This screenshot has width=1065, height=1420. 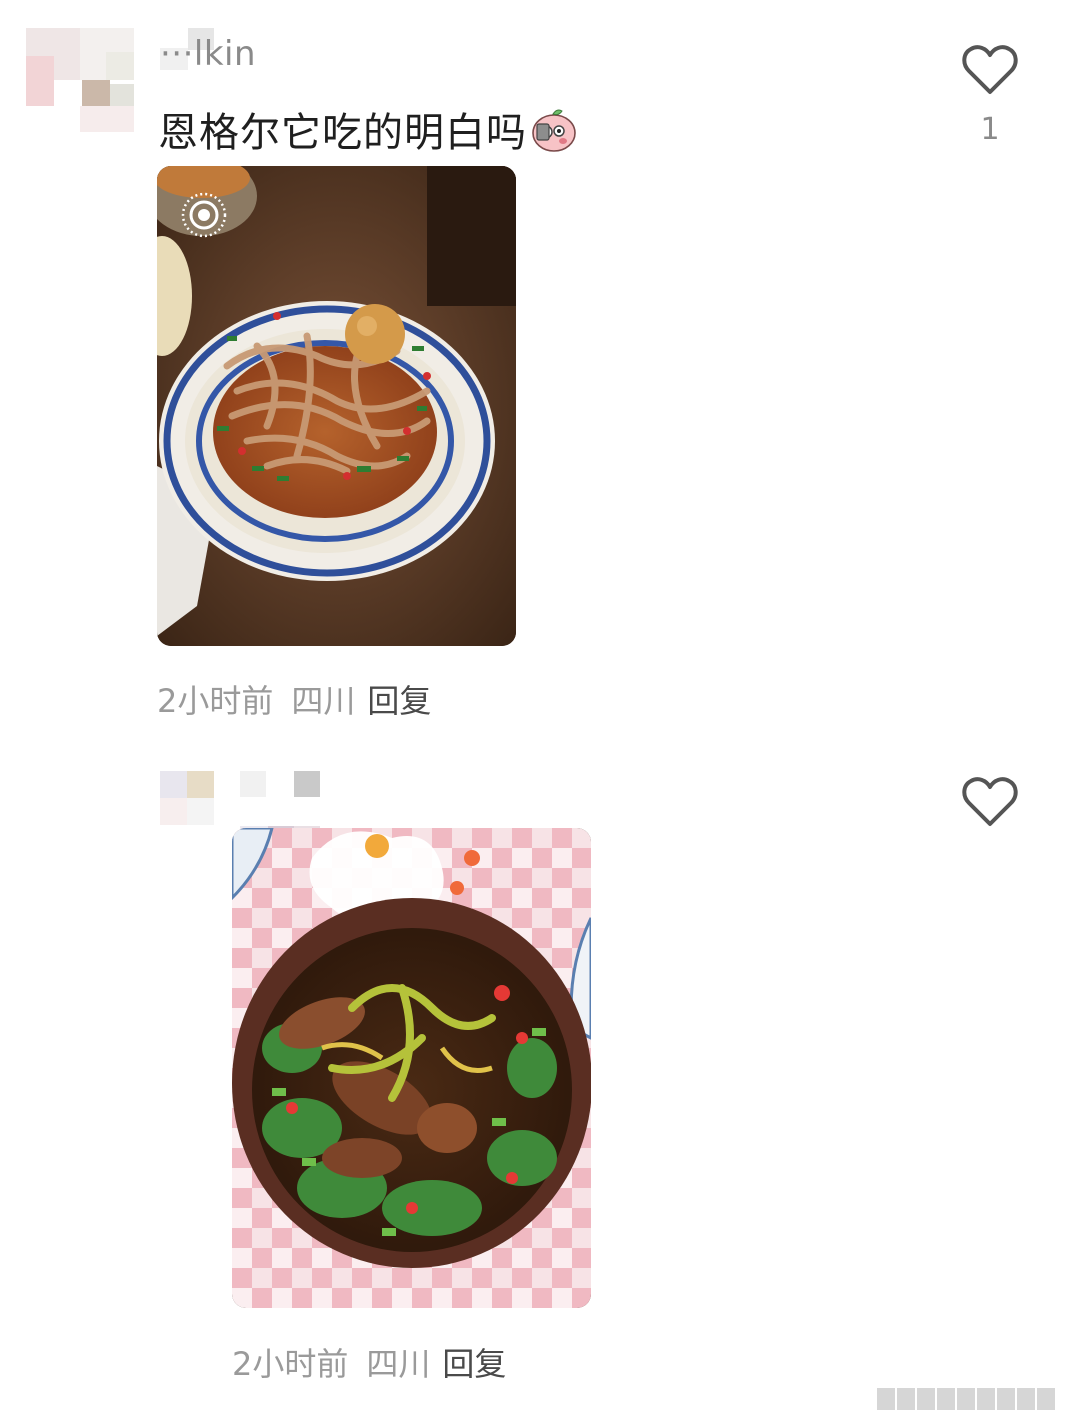 What do you see at coordinates (280, 785) in the screenshot?
I see `username-blur` at bounding box center [280, 785].